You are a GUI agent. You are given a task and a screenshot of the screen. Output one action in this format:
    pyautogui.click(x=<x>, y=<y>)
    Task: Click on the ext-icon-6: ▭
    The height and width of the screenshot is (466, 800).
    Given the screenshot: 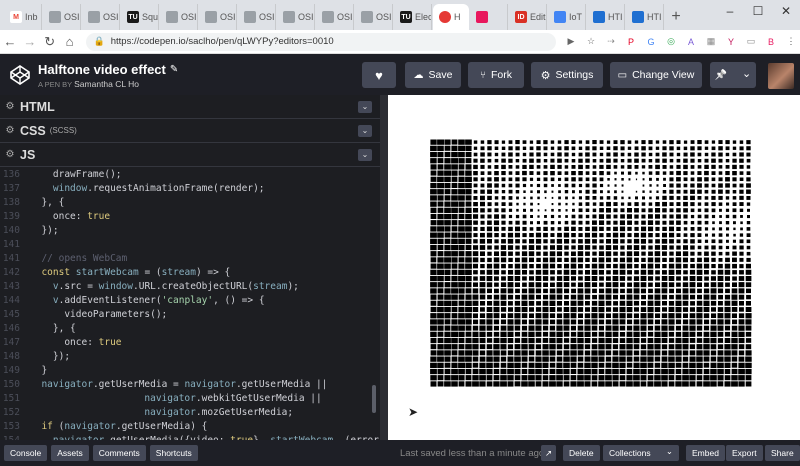 What is the action you would take?
    pyautogui.click(x=751, y=42)
    